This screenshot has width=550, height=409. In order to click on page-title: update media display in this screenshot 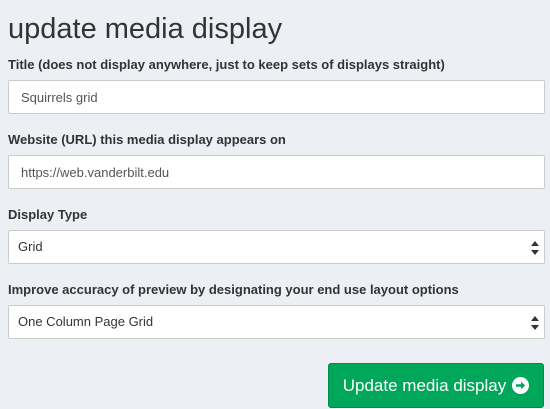, I will do `click(145, 29)`.